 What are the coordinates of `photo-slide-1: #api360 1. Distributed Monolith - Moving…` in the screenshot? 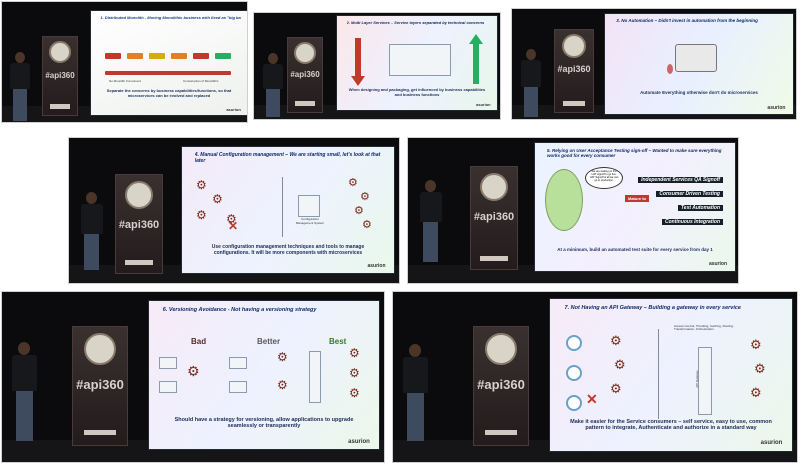 It's located at (124, 62).